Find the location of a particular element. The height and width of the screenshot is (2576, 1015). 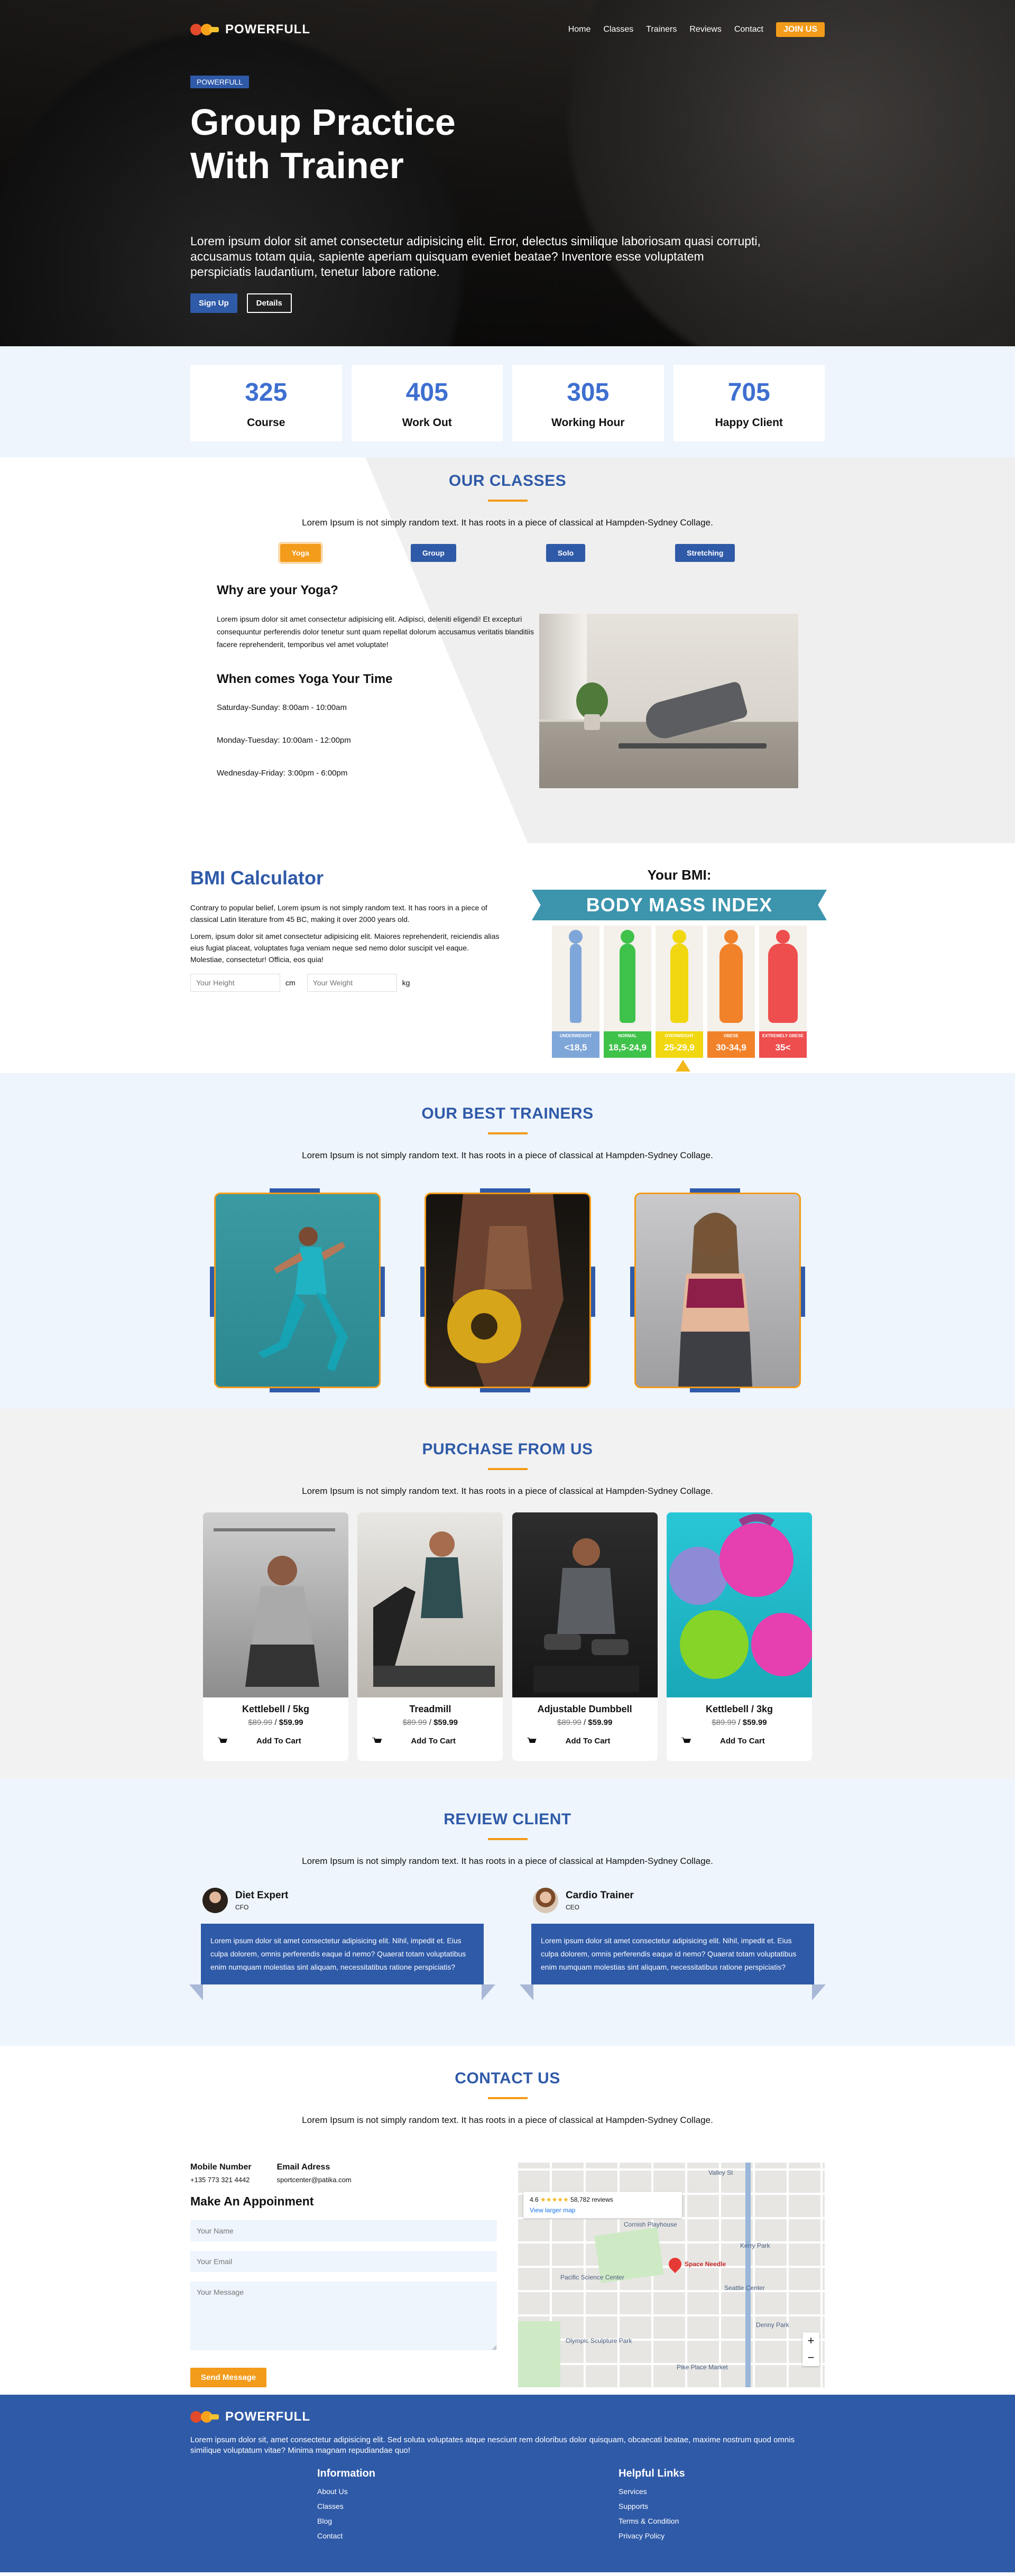

tab-solo: Solo is located at coordinates (566, 553).